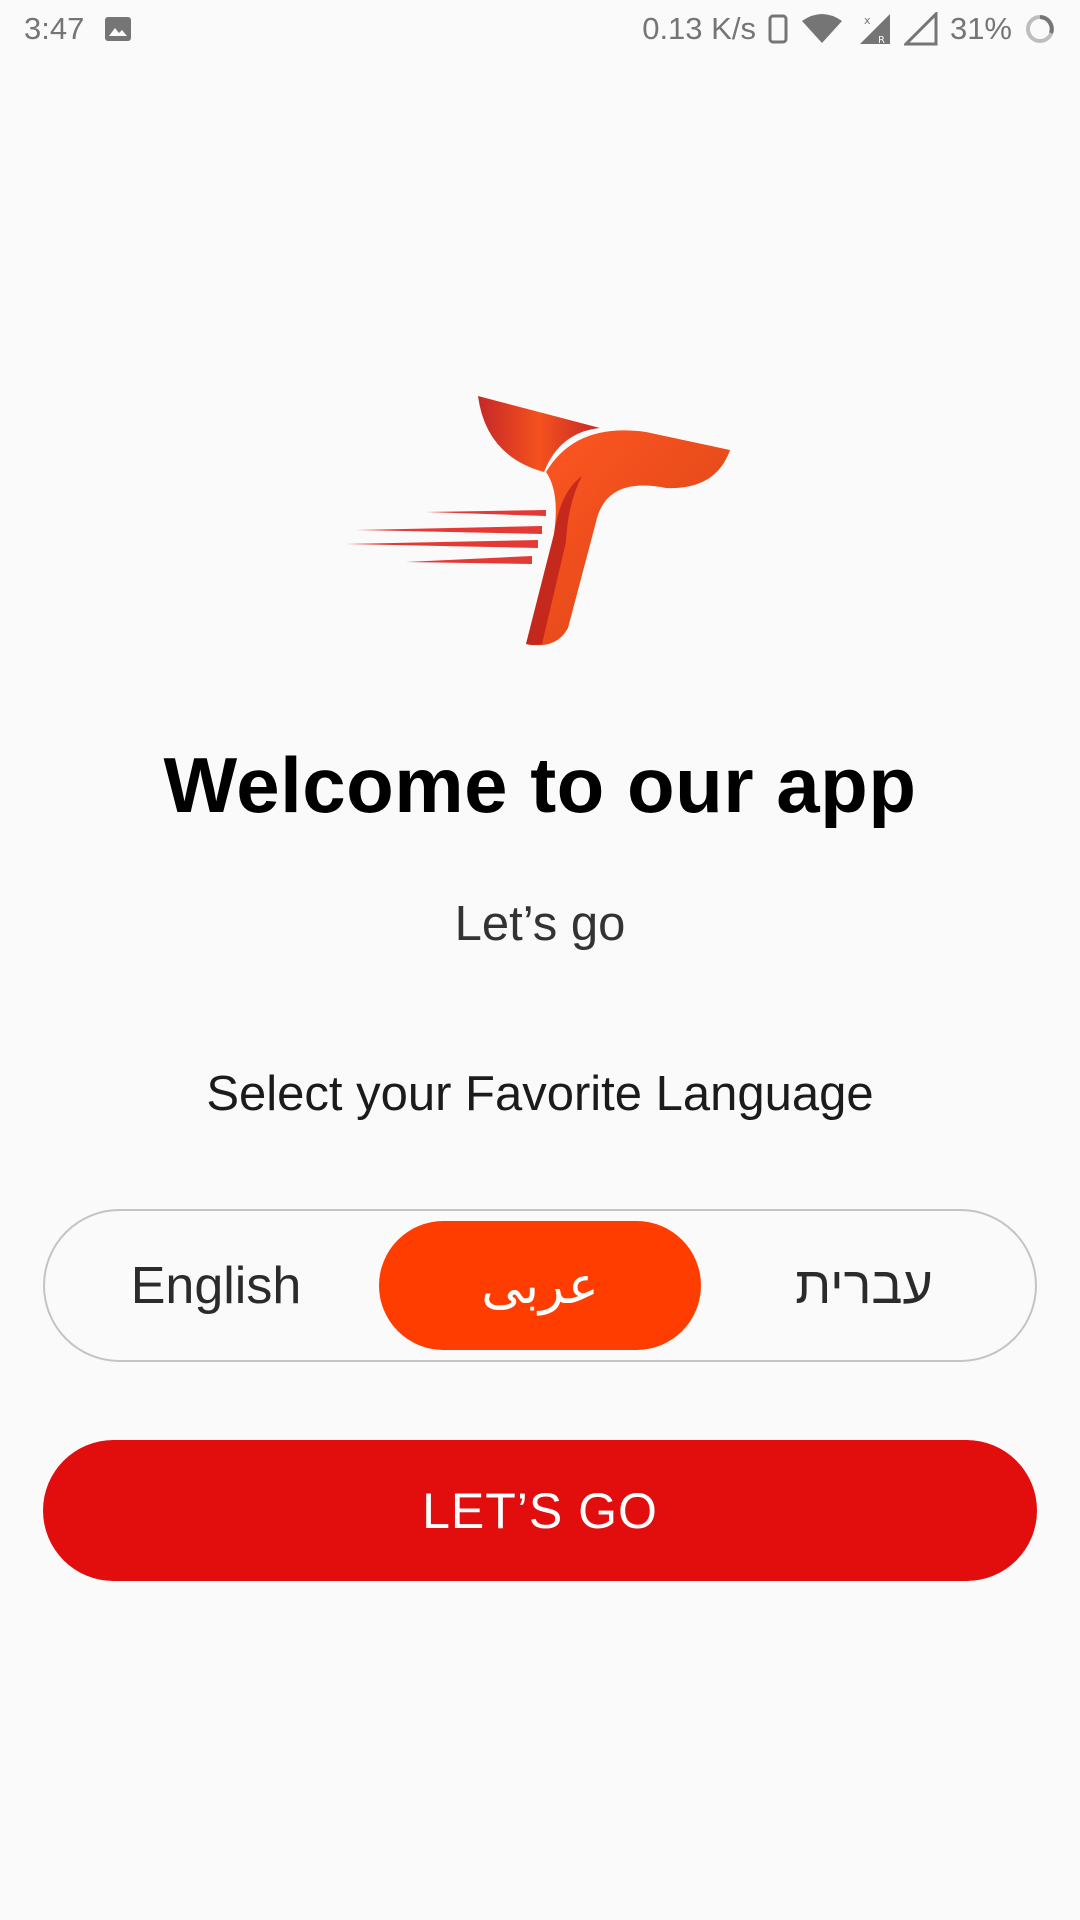  What do you see at coordinates (849, 29) in the screenshot?
I see `status-right: 0.13 K/s x R 31%` at bounding box center [849, 29].